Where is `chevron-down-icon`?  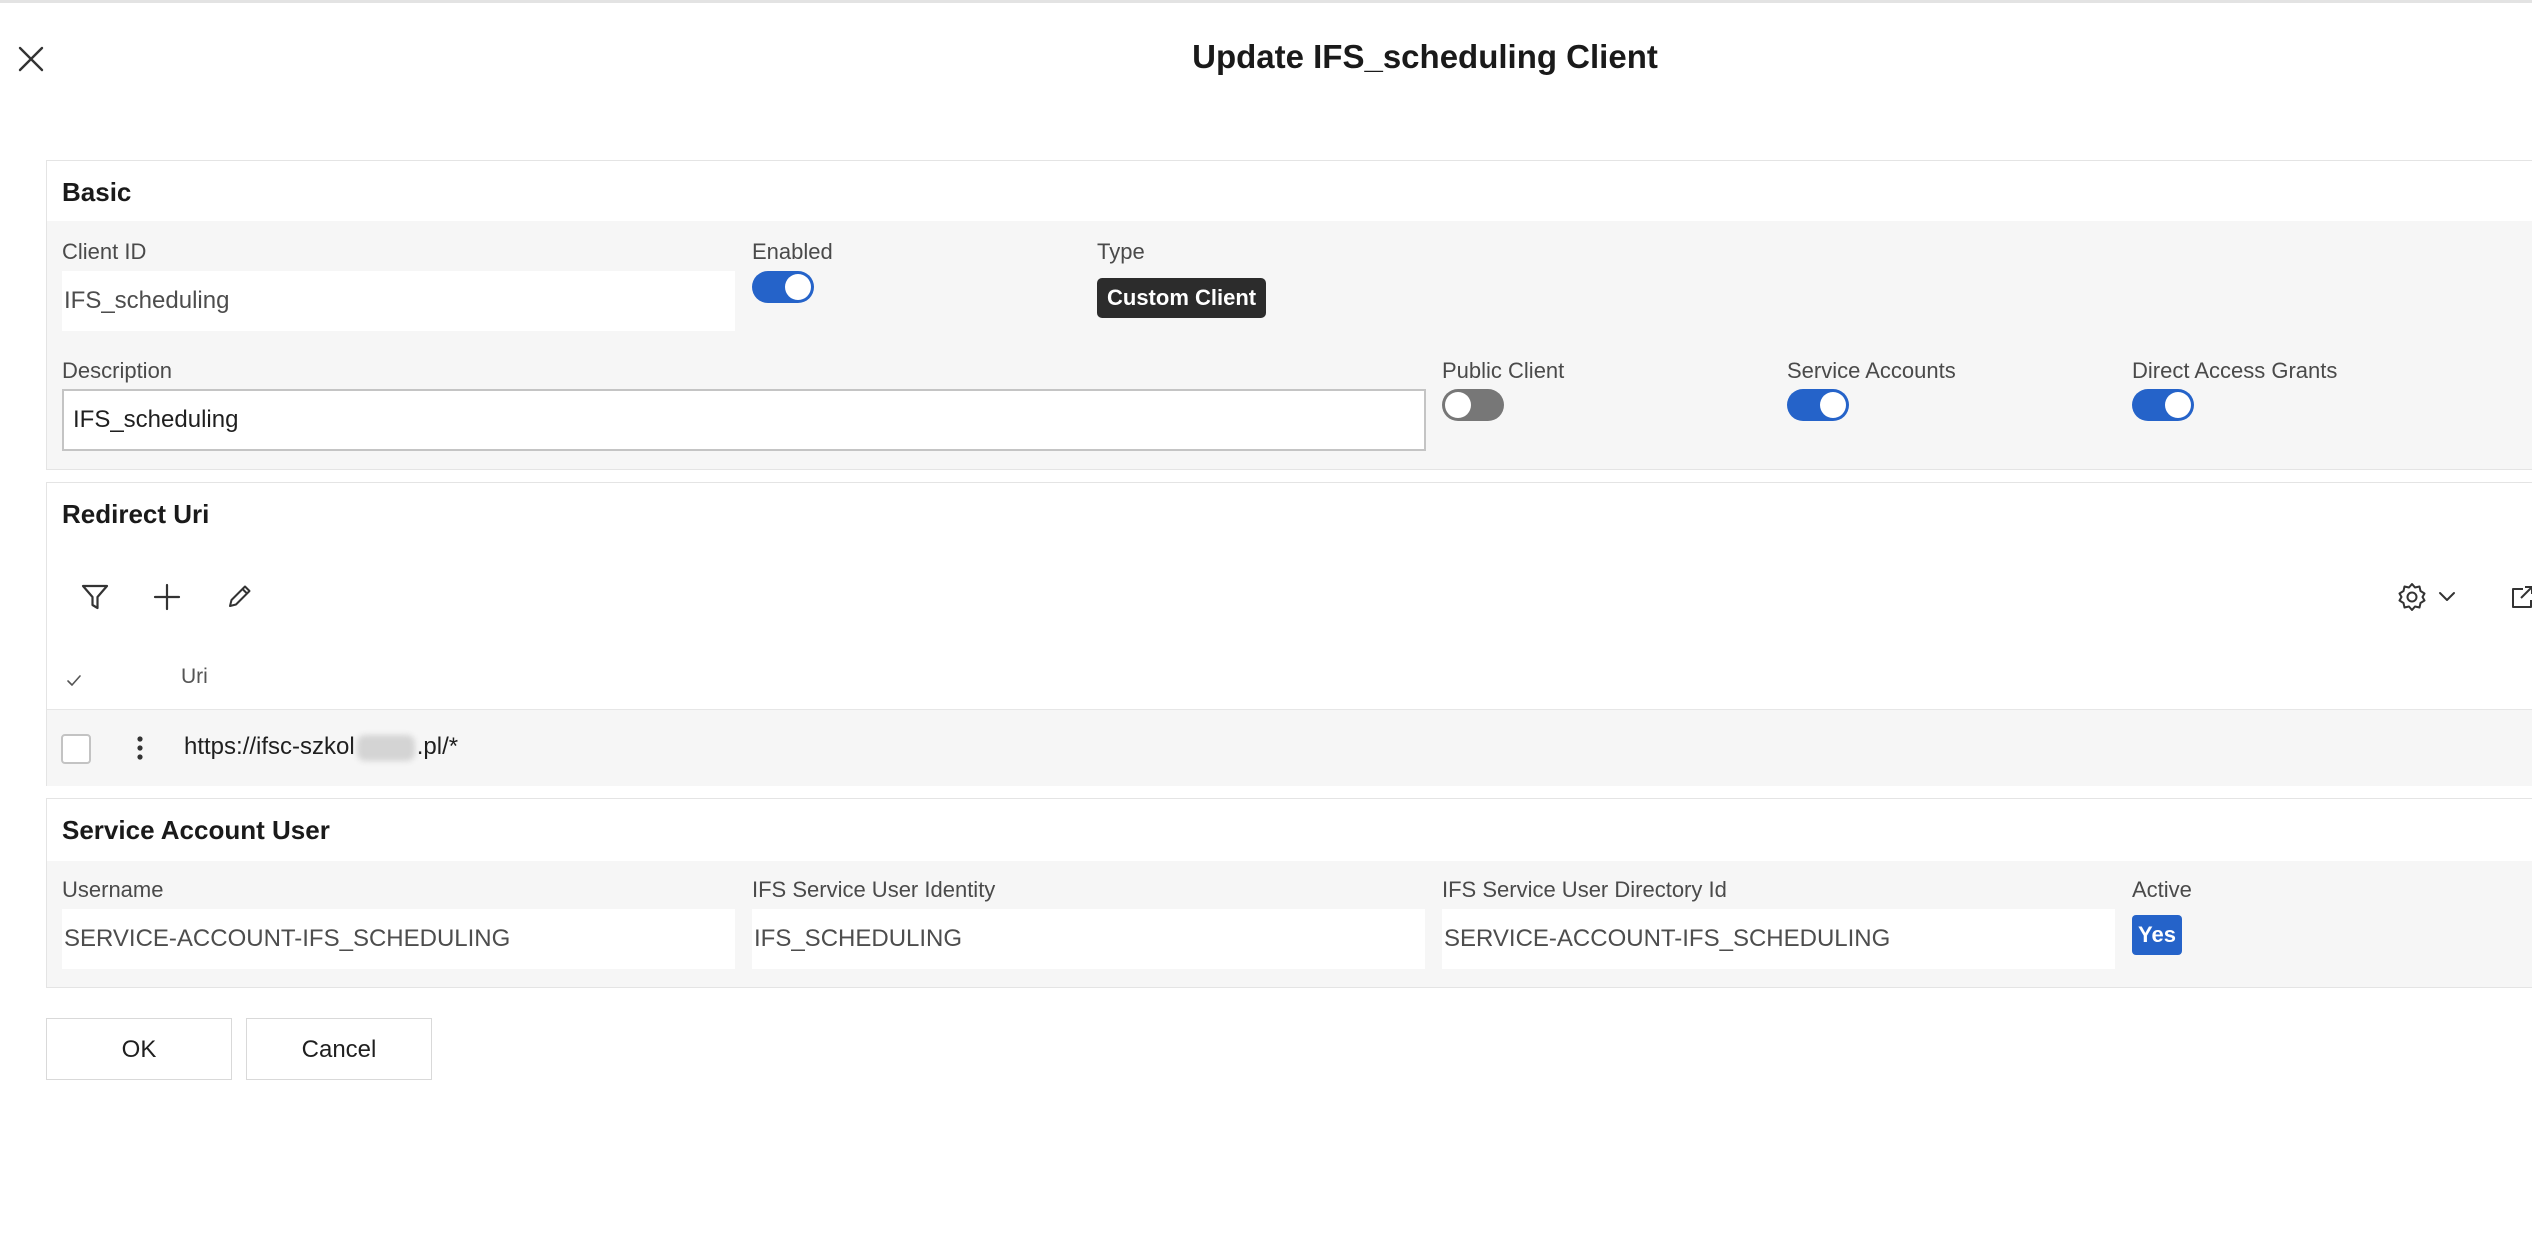 chevron-down-icon is located at coordinates (2447, 597).